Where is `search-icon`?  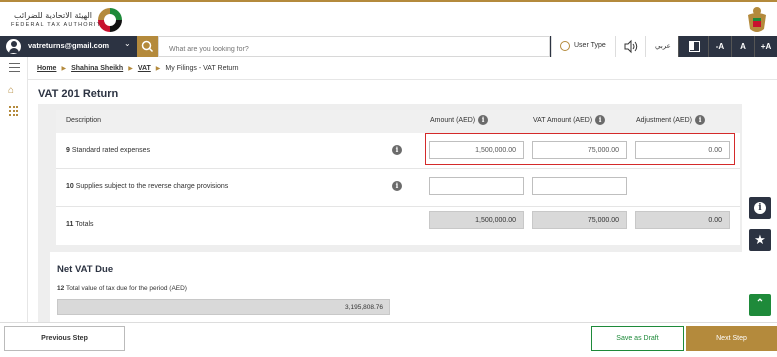 search-icon is located at coordinates (147, 46).